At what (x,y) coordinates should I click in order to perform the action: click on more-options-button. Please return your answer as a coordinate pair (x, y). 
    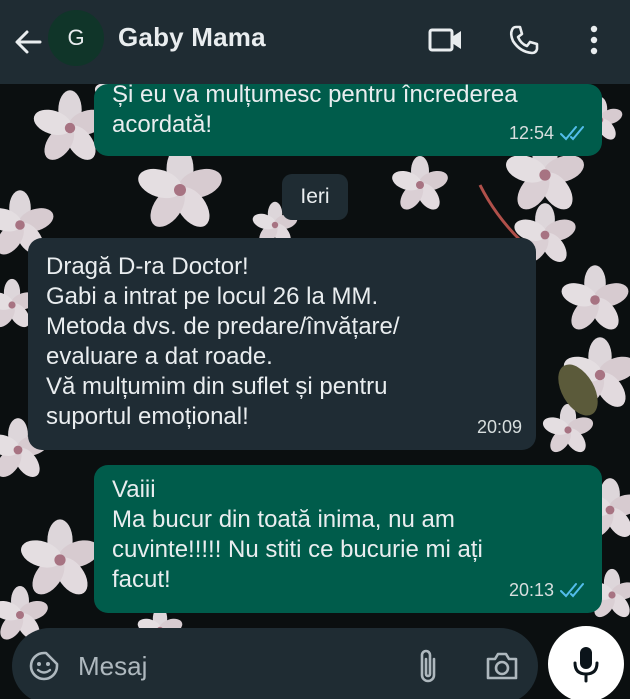
    Looking at the image, I should click on (594, 40).